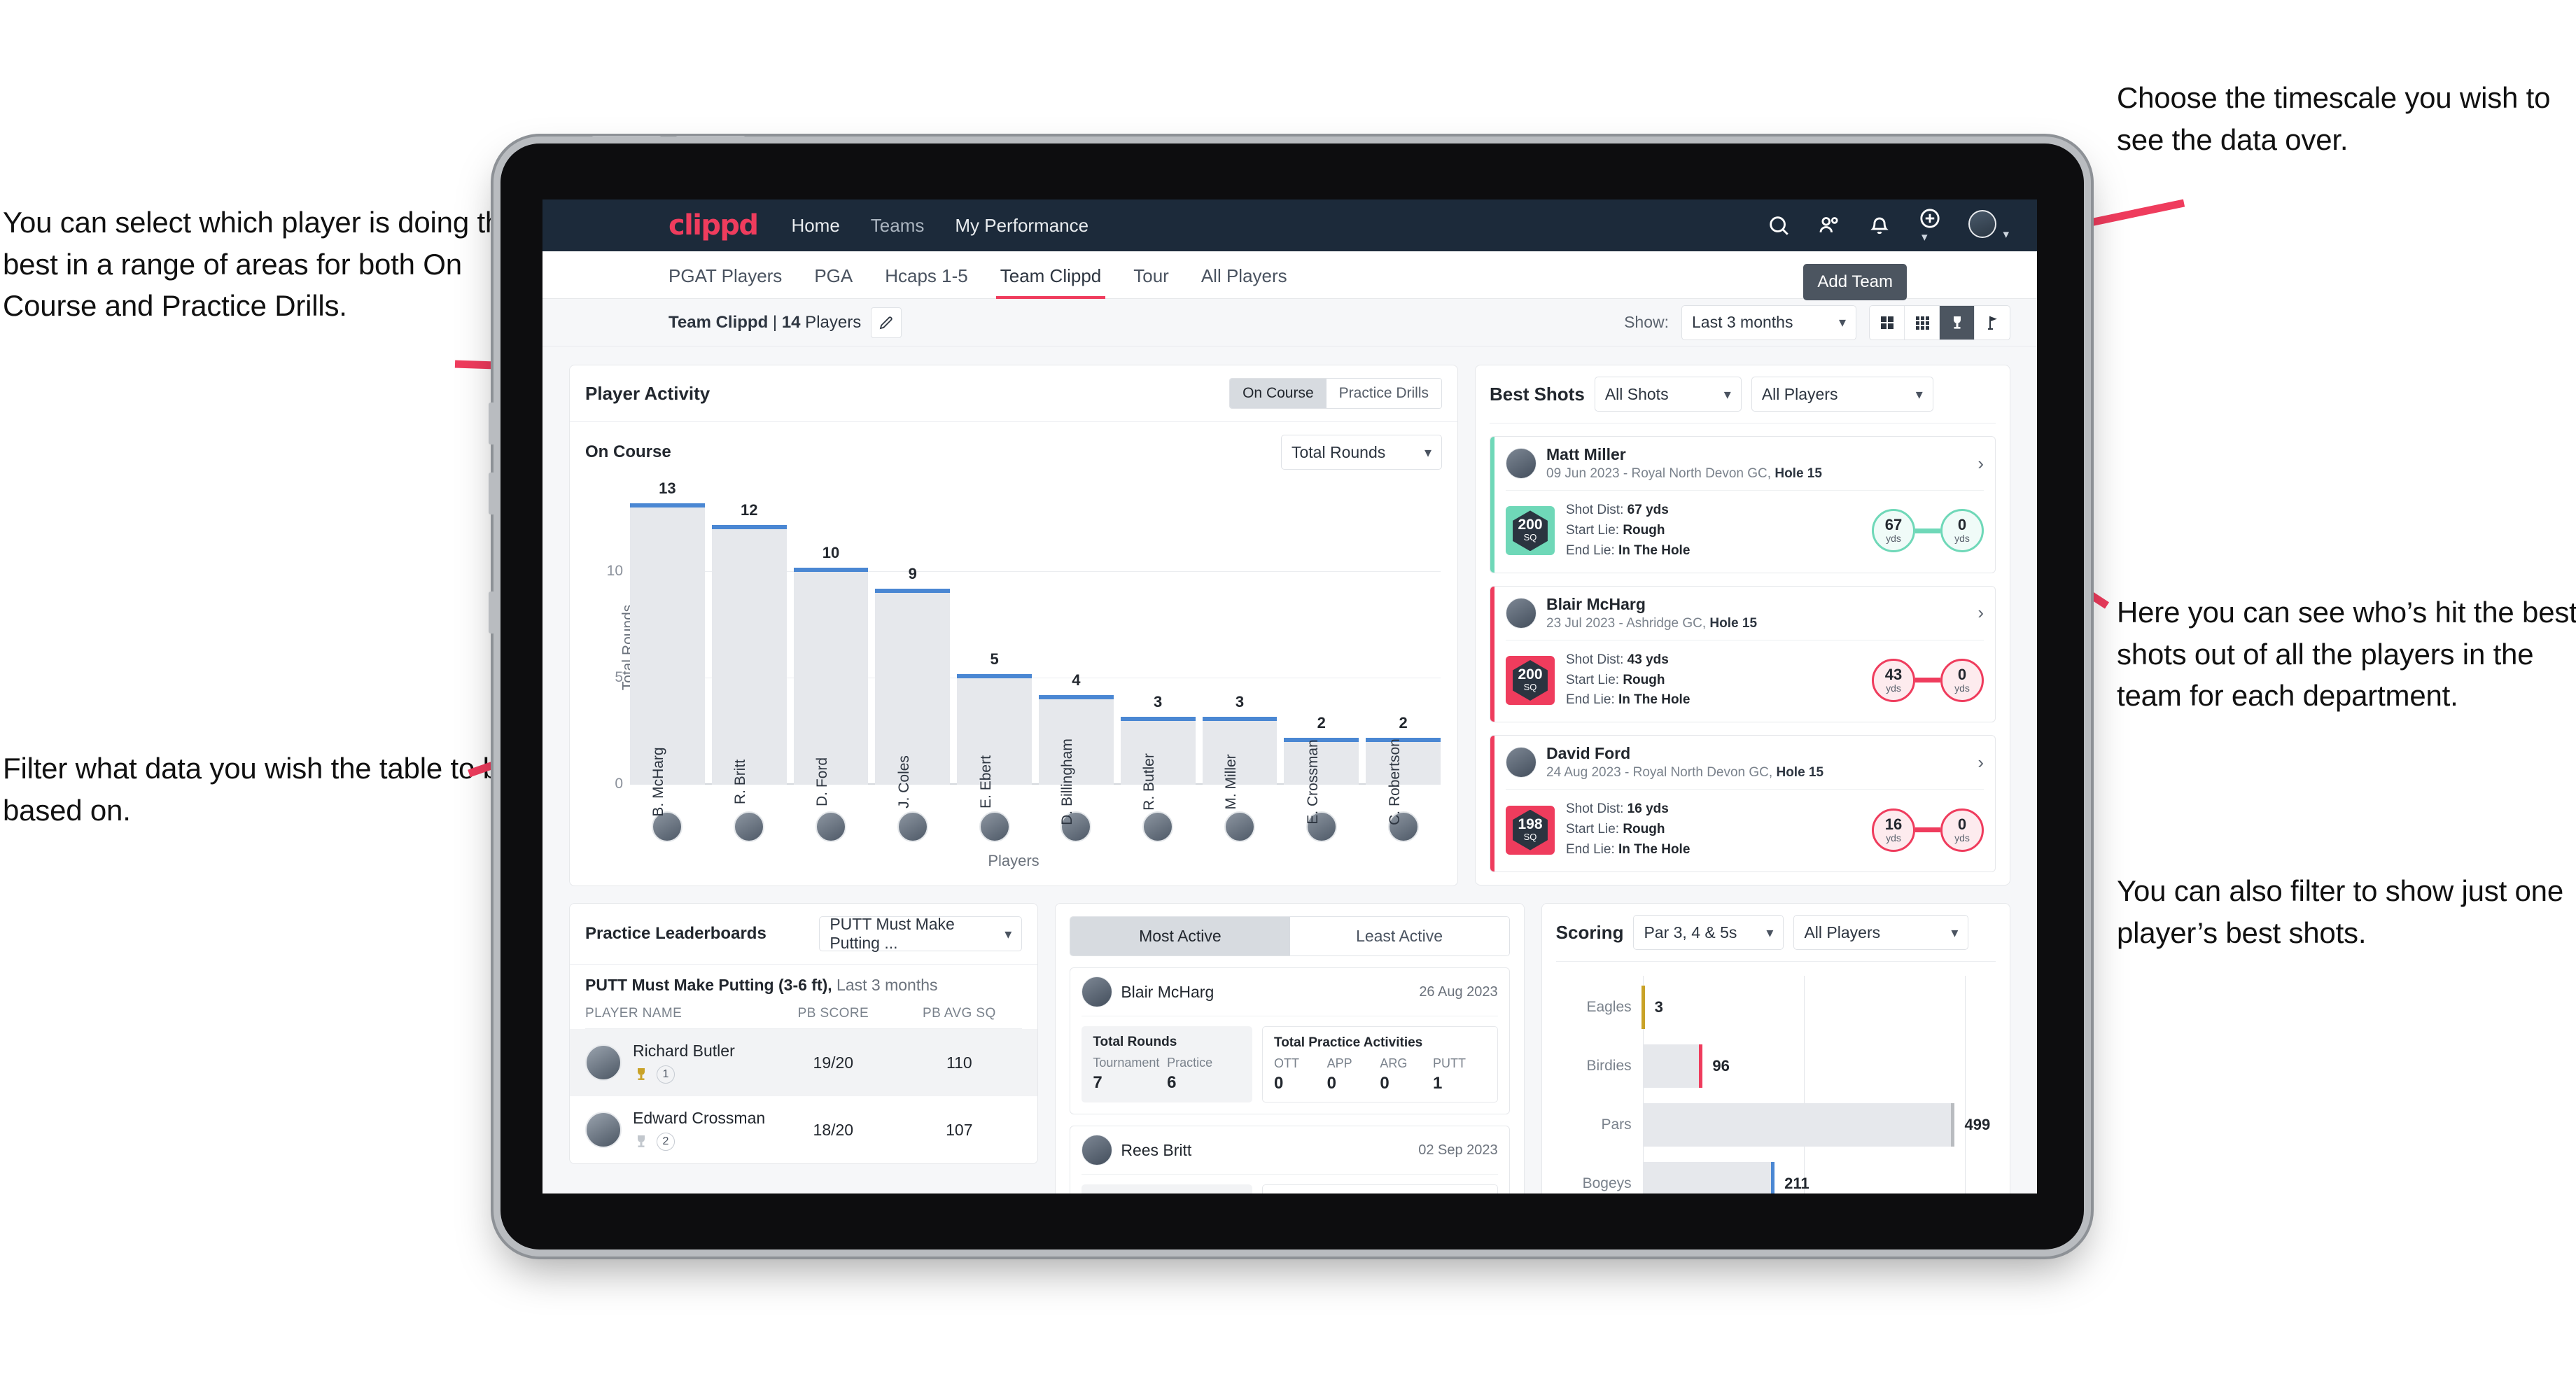  I want to click on best-shots-player-filter: All Players ▾, so click(1842, 394).